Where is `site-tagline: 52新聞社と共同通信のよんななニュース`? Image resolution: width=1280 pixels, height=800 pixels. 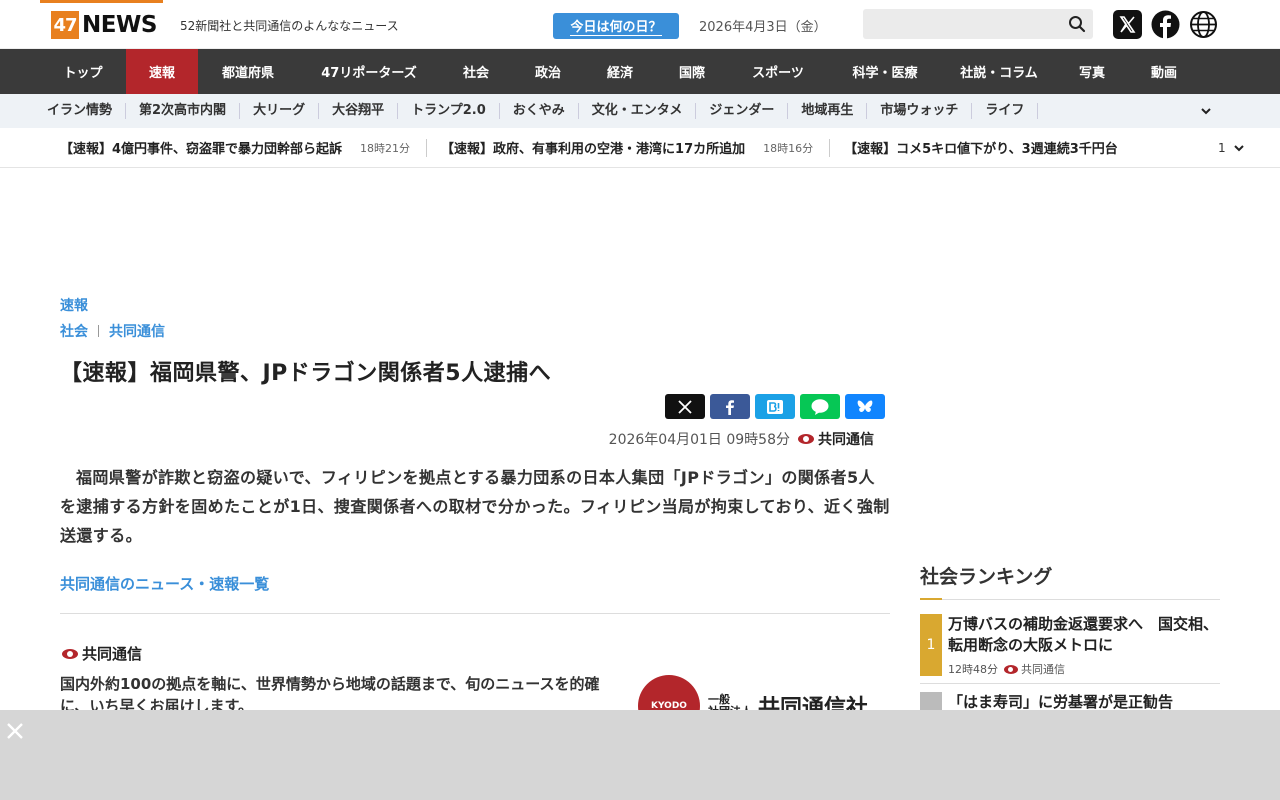 site-tagline: 52新聞社と共同通信のよんななニュース is located at coordinates (289, 26).